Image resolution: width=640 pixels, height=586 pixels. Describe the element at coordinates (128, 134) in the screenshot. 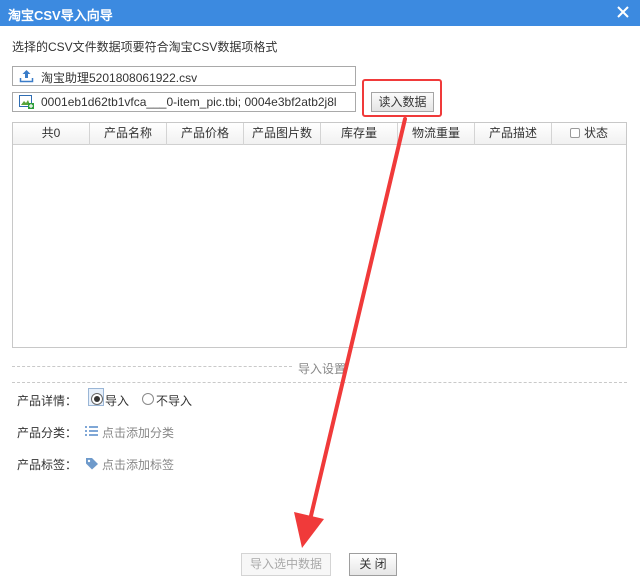

I see `column-product-name: 产品名称` at that location.